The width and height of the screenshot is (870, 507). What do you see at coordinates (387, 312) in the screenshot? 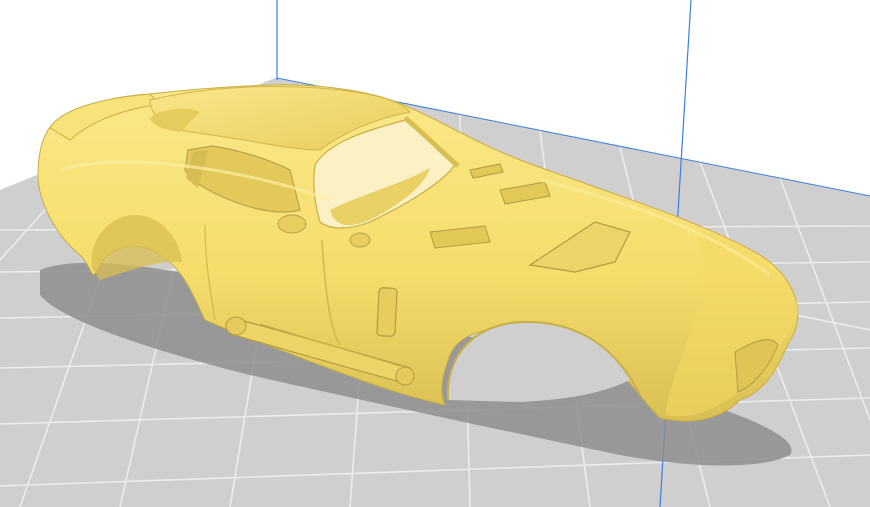
I see `side-vent` at bounding box center [387, 312].